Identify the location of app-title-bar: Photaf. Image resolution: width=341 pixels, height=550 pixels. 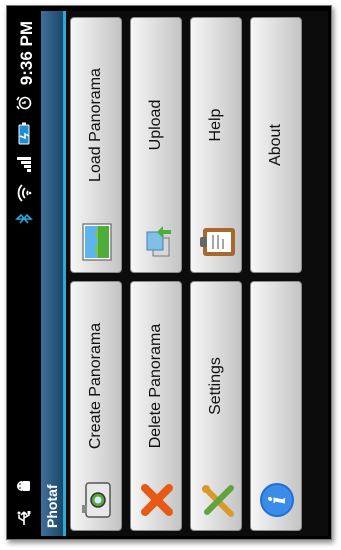
(53, 273).